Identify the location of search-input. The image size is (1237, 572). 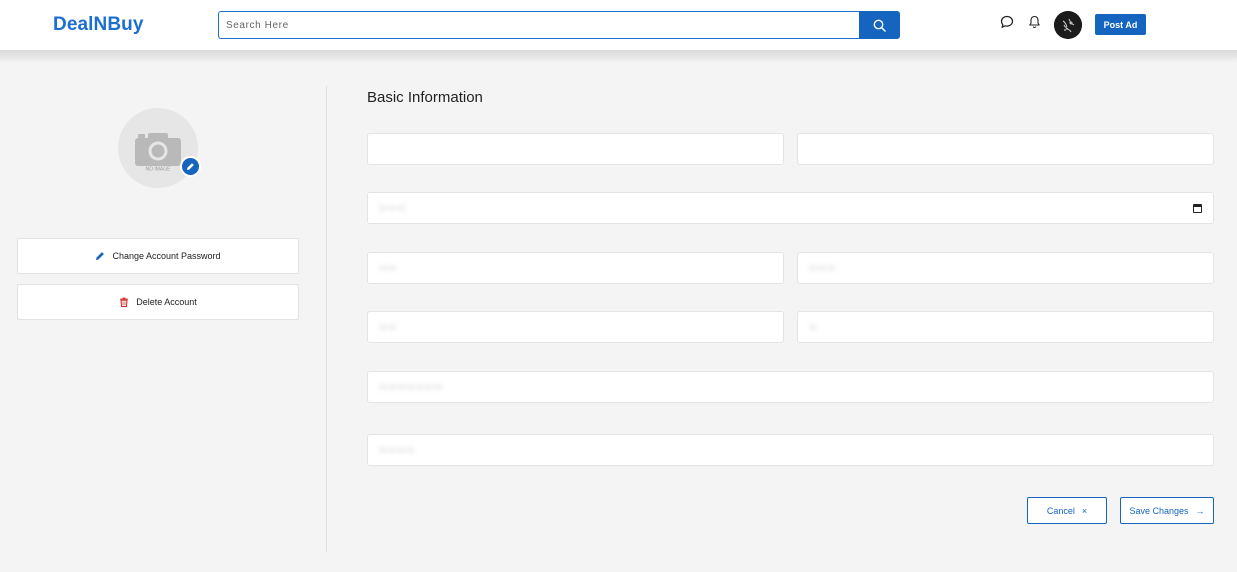
(538, 25).